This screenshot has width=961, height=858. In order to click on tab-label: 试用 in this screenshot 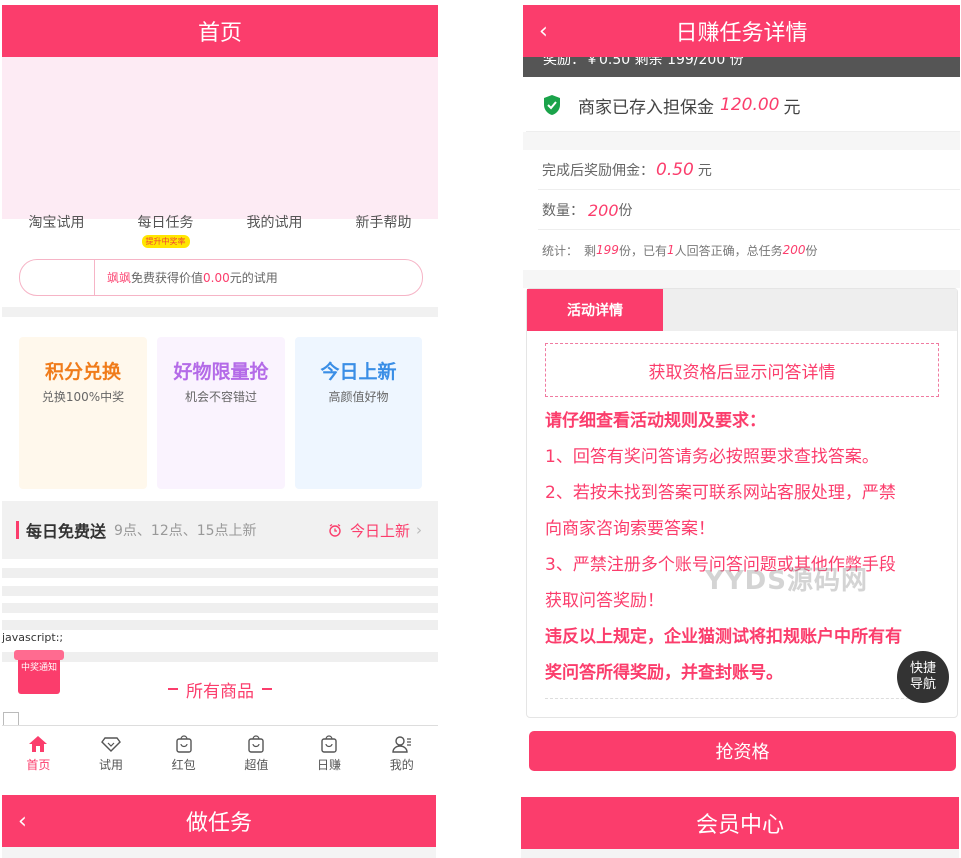, I will do `click(111, 765)`.